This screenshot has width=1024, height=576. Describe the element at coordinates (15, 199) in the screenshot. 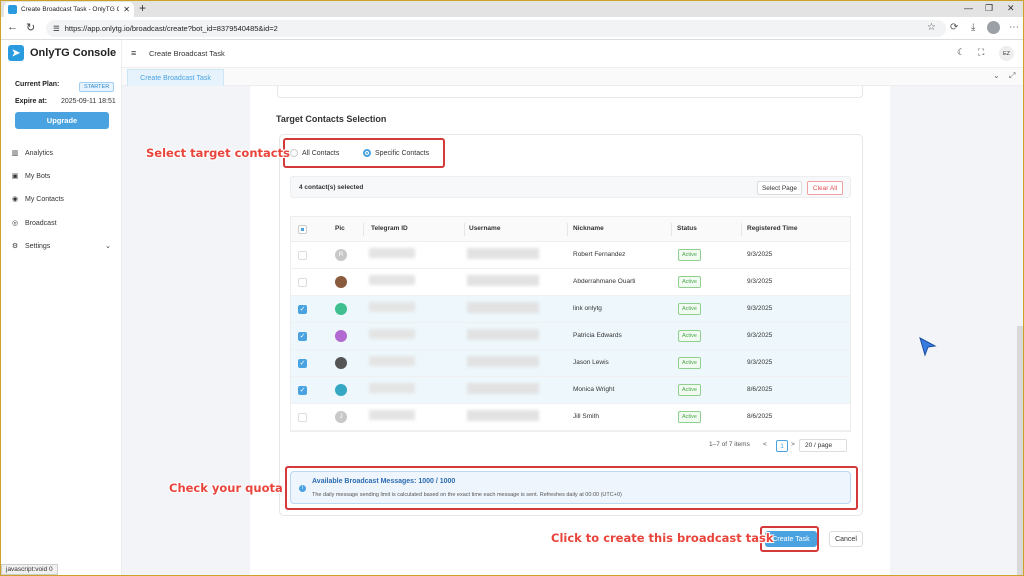

I see `contacts-icon: ◉` at that location.